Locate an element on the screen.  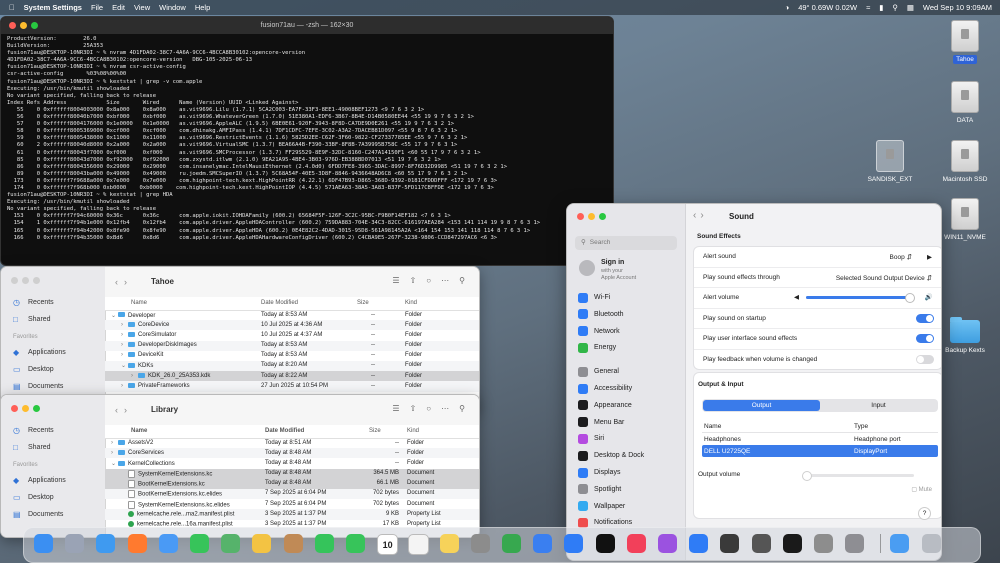
battery-icon: ▮ is located at coordinates (881, 7).